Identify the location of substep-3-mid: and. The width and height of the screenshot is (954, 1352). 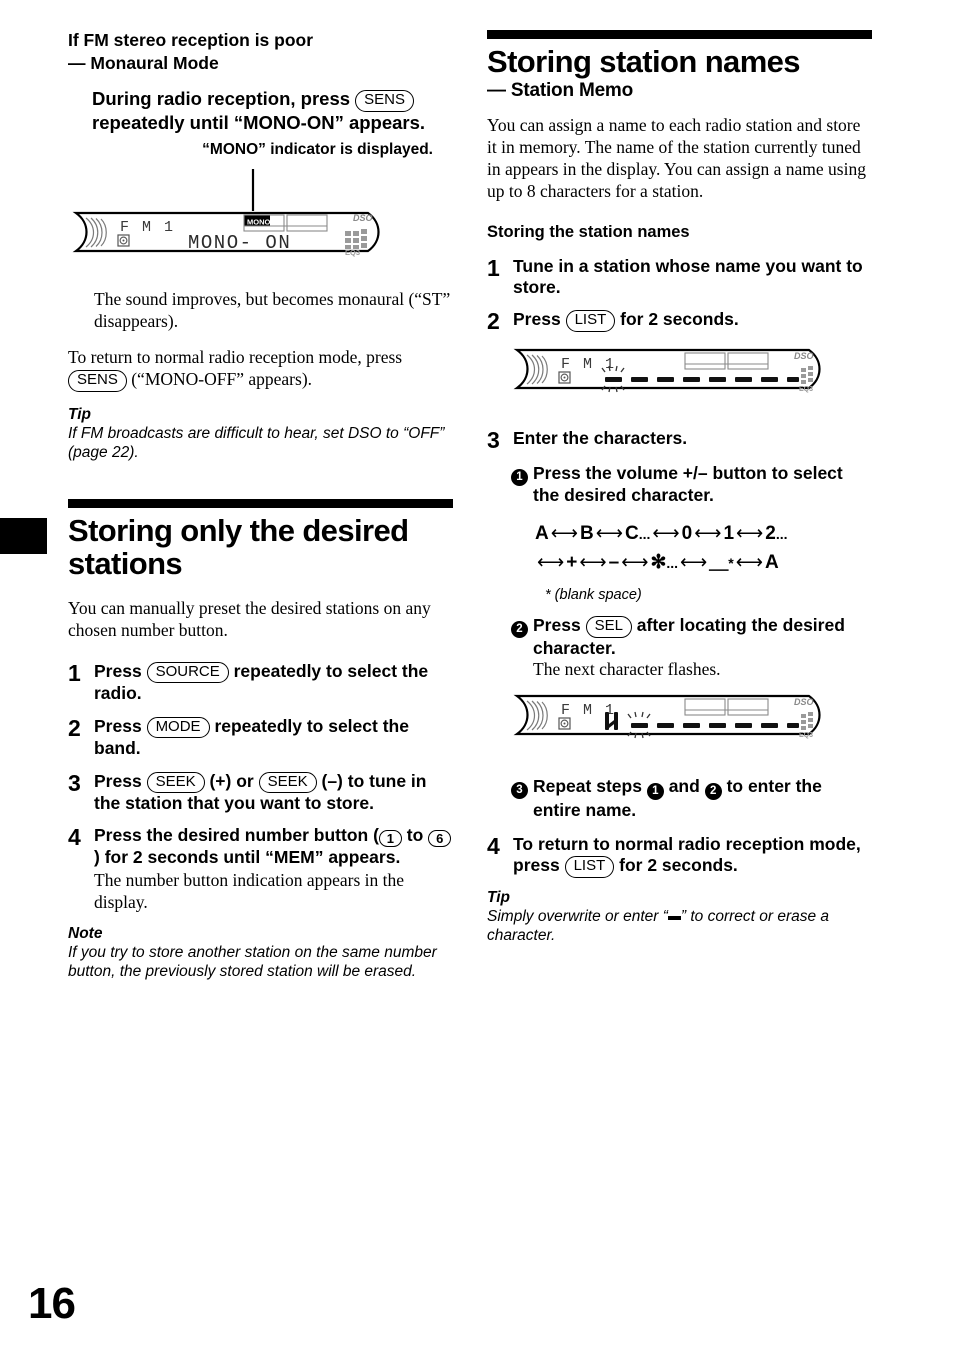
(684, 786).